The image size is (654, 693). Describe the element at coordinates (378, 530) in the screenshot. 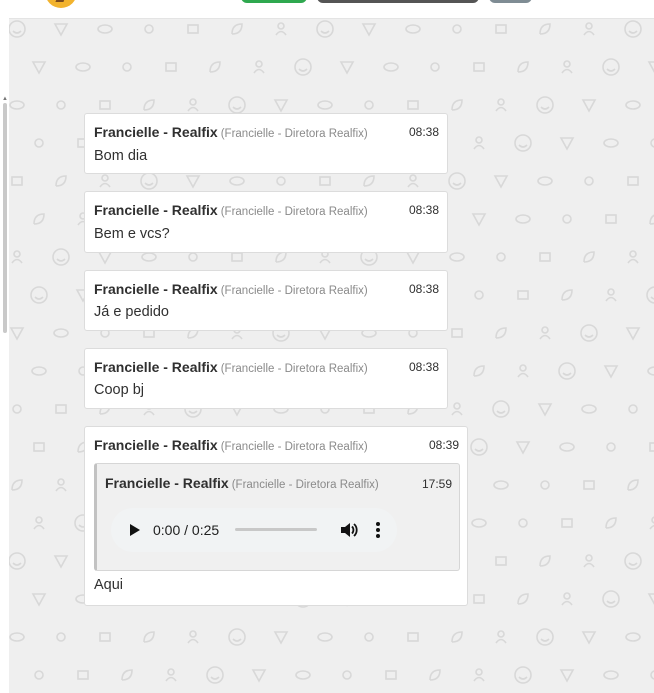

I see `more-options-icon` at that location.